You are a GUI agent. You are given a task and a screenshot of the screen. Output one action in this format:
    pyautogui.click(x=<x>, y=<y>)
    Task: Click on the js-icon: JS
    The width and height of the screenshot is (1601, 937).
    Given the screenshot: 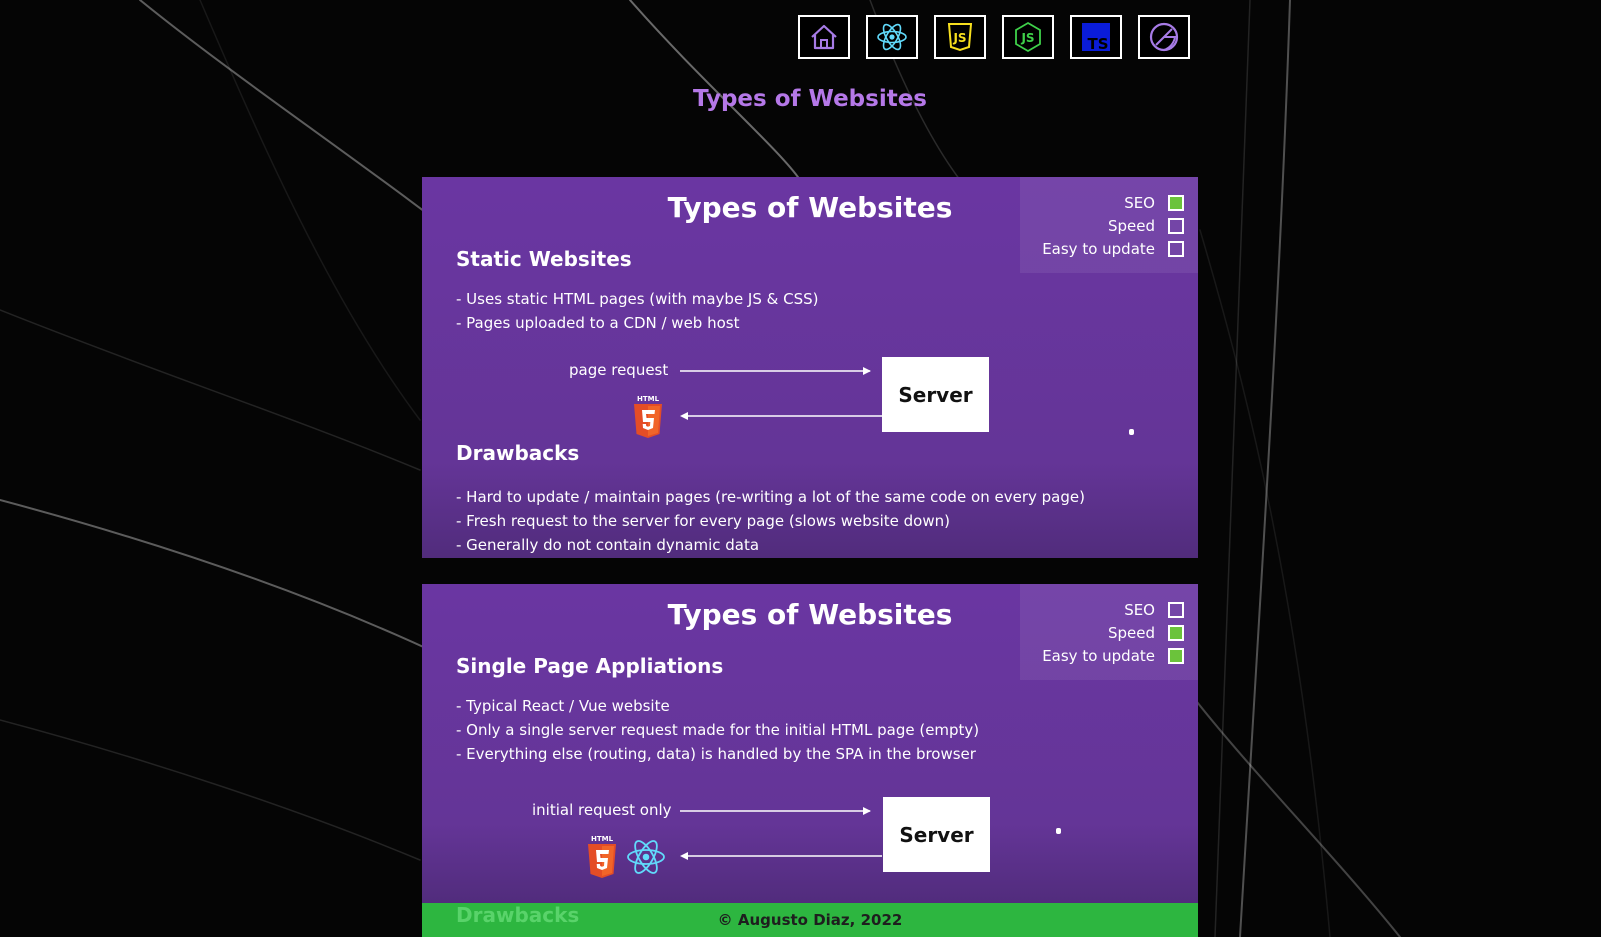 What is the action you would take?
    pyautogui.click(x=960, y=37)
    